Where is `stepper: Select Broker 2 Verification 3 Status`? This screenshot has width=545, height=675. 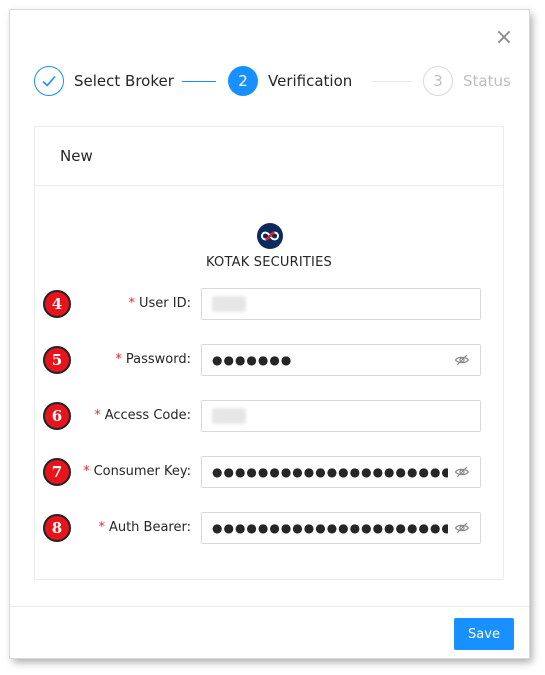 stepper: Select Broker 2 Verification 3 Status is located at coordinates (274, 81).